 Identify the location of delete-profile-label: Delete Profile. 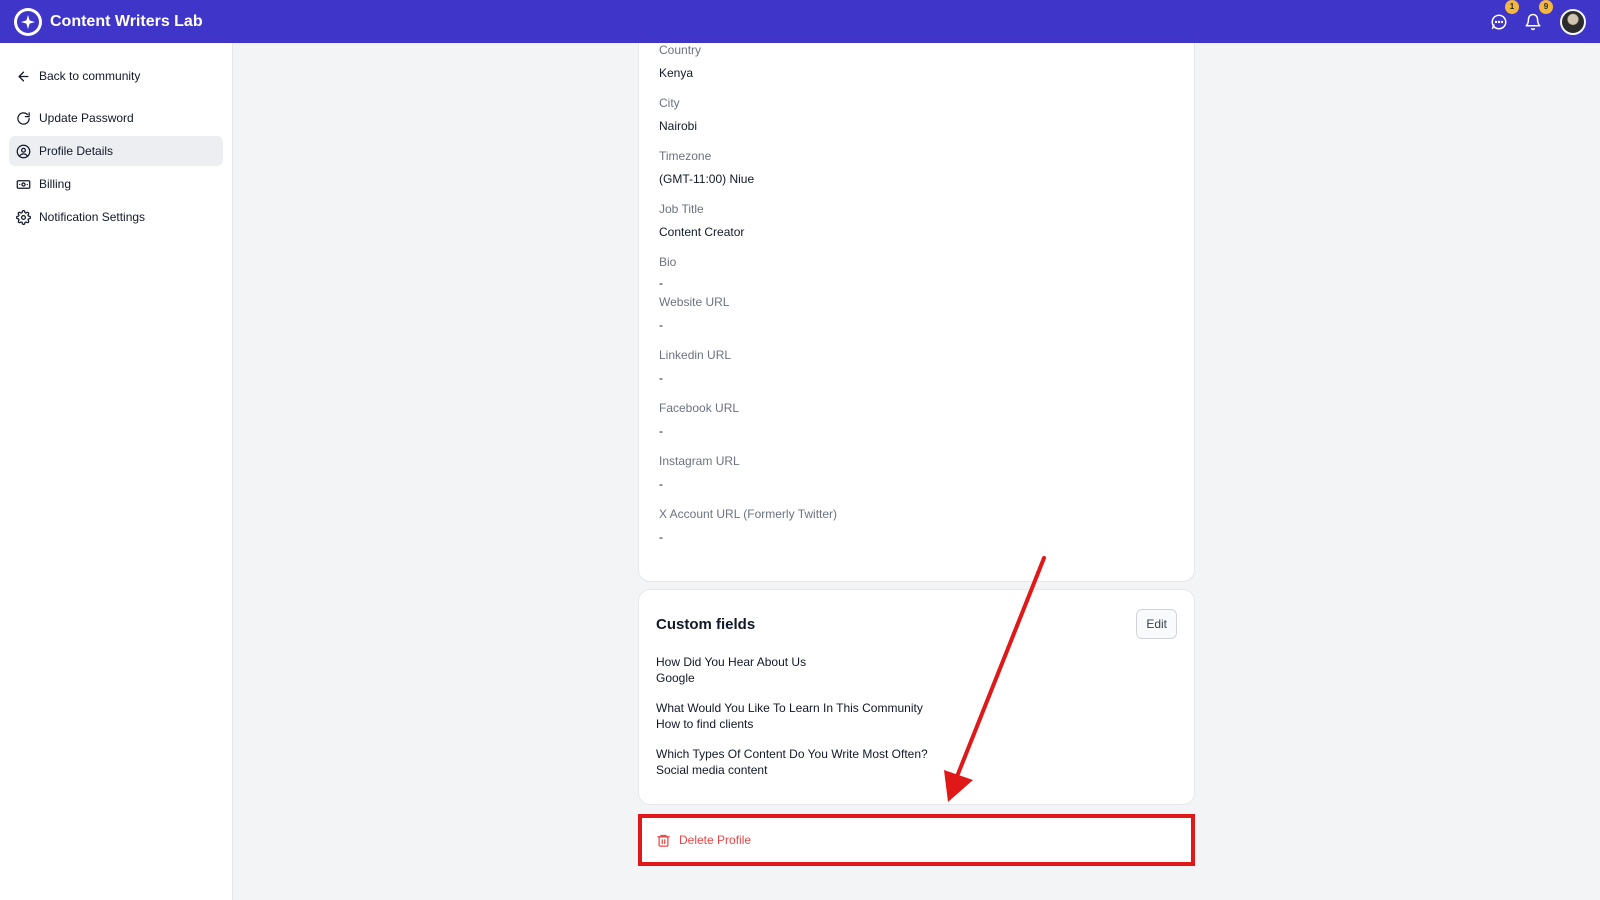
(715, 840).